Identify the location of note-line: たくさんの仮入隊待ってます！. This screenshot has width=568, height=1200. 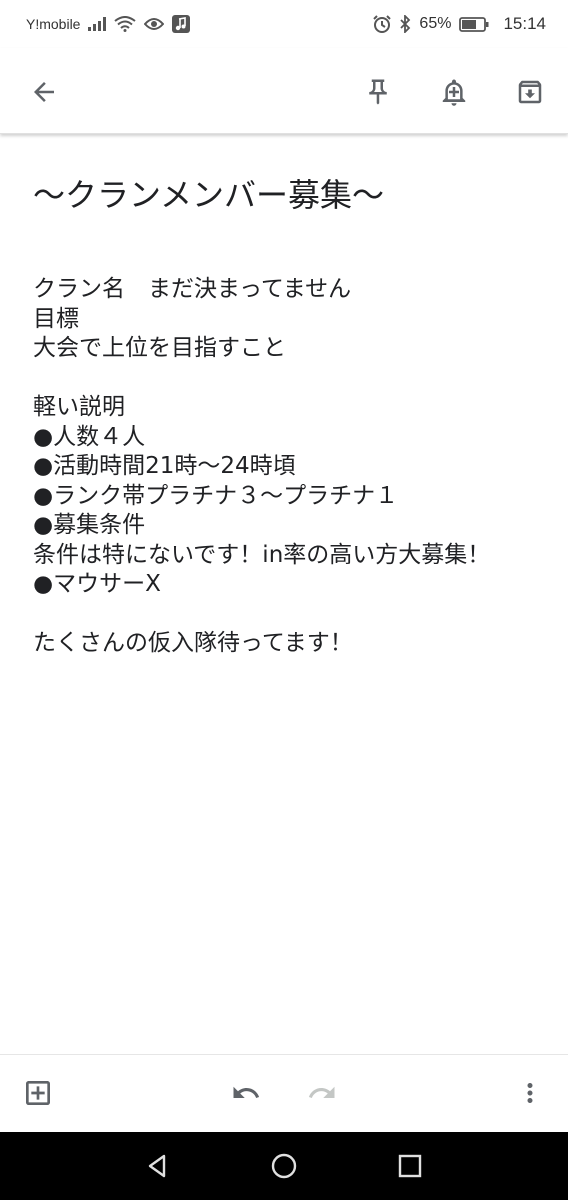
(193, 643).